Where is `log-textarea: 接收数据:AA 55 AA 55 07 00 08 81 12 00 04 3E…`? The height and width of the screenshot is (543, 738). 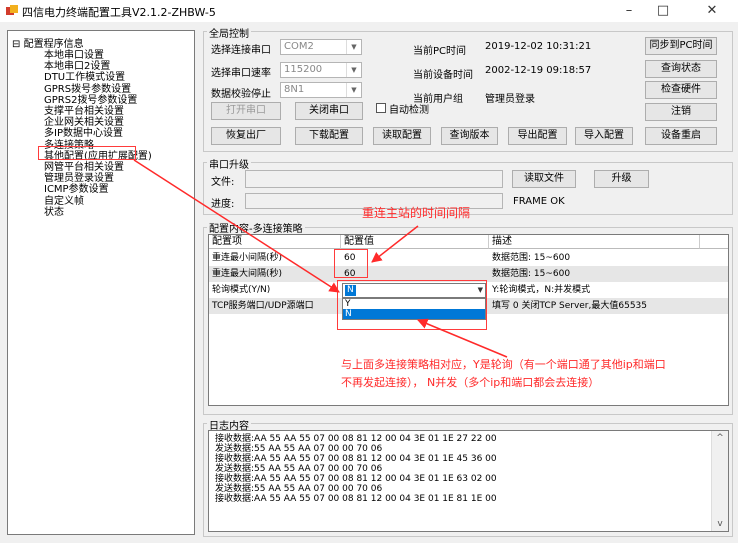 log-textarea: 接收数据:AA 55 AA 55 07 00 08 81 12 00 04 3E… is located at coordinates (468, 481).